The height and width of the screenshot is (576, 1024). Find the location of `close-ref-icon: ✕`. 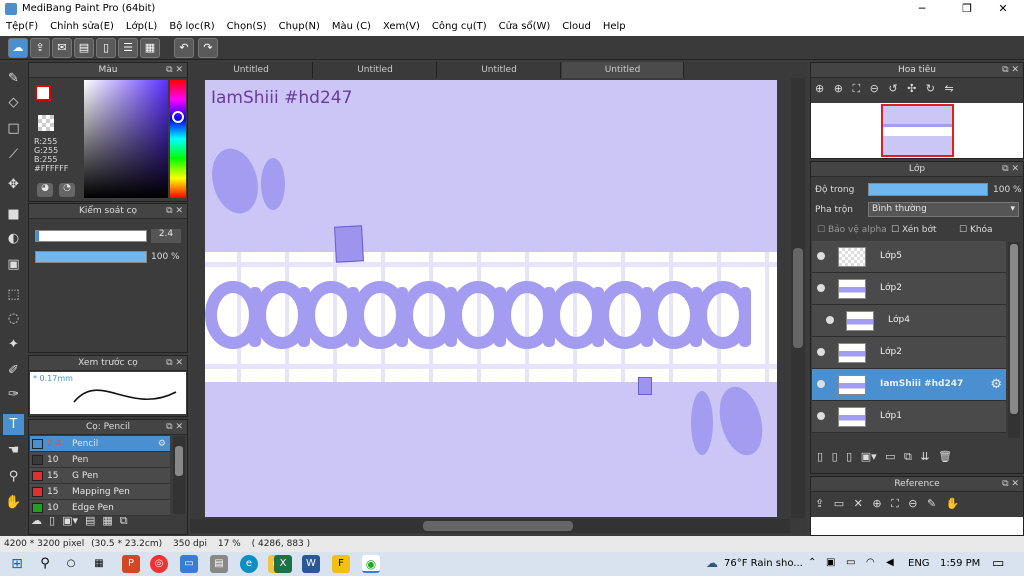

close-ref-icon: ✕ is located at coordinates (858, 503).